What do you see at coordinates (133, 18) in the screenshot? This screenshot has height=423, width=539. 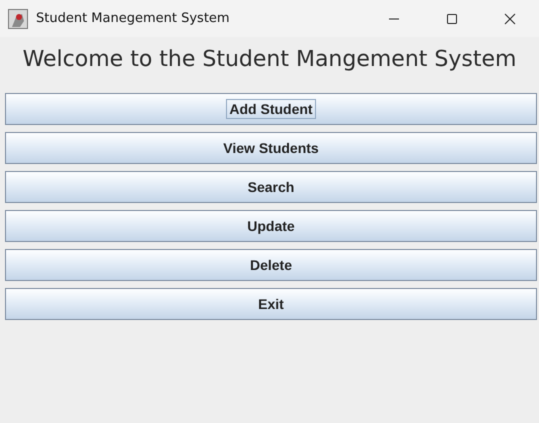 I see `window-title: Student Manegement System` at bounding box center [133, 18].